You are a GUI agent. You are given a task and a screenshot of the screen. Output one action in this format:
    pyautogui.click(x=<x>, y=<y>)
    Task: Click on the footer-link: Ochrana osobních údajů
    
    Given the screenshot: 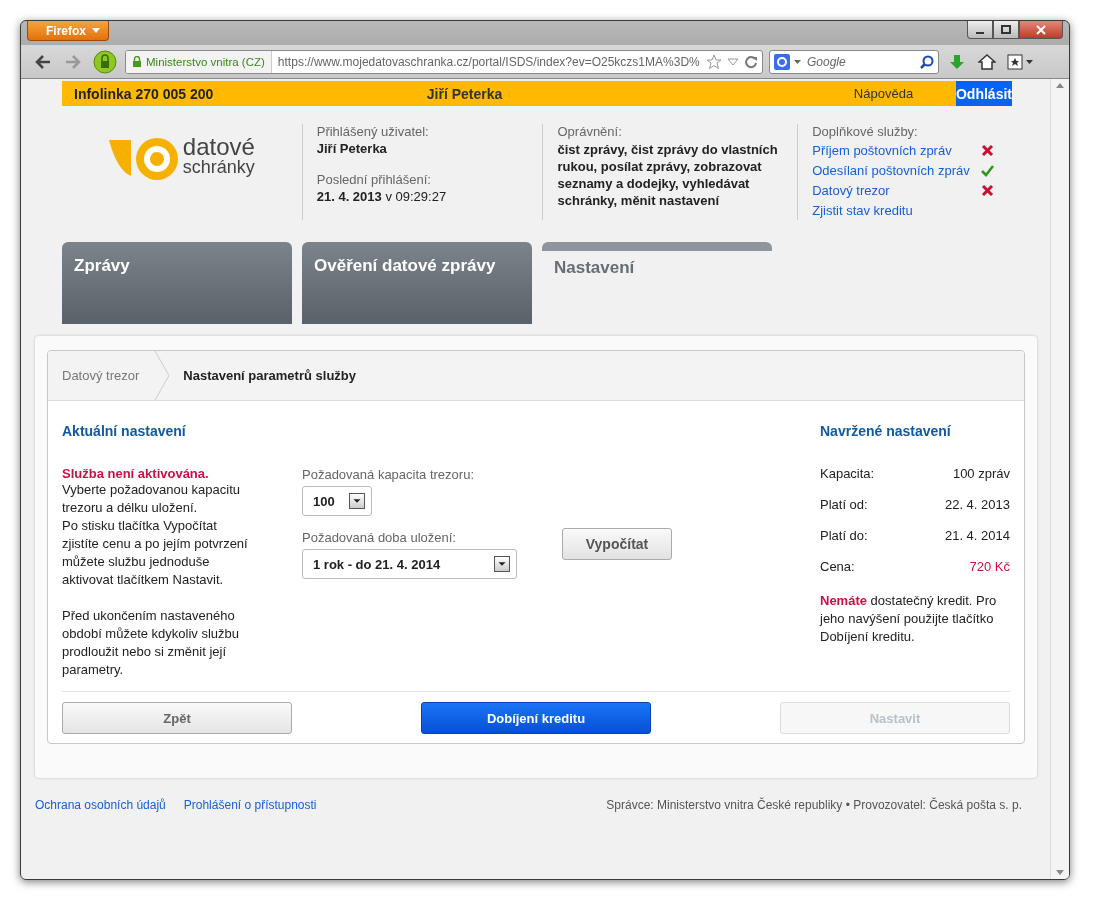 What is the action you would take?
    pyautogui.click(x=100, y=805)
    